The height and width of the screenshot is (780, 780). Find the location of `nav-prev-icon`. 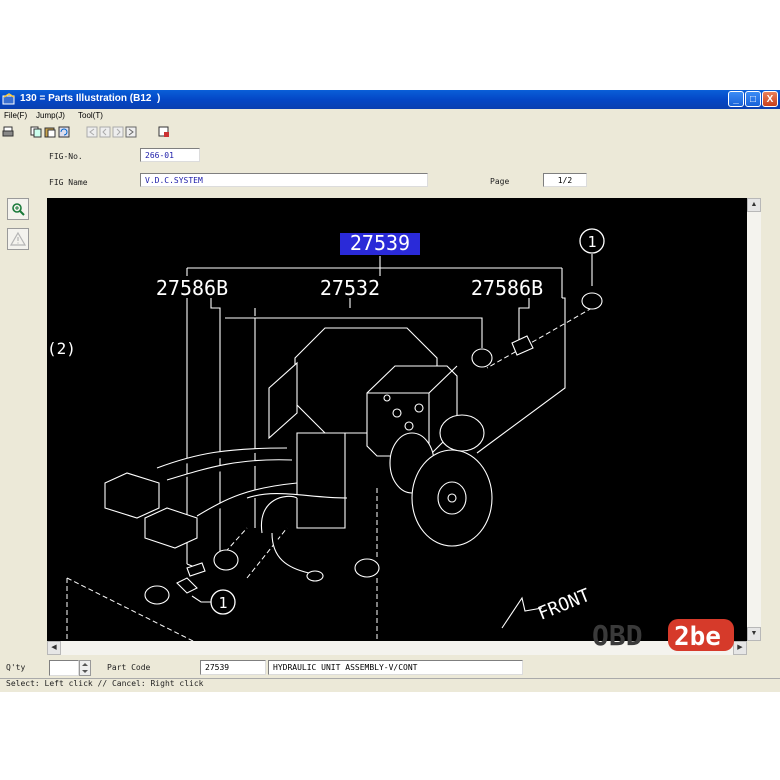

nav-prev-icon is located at coordinates (105, 132).